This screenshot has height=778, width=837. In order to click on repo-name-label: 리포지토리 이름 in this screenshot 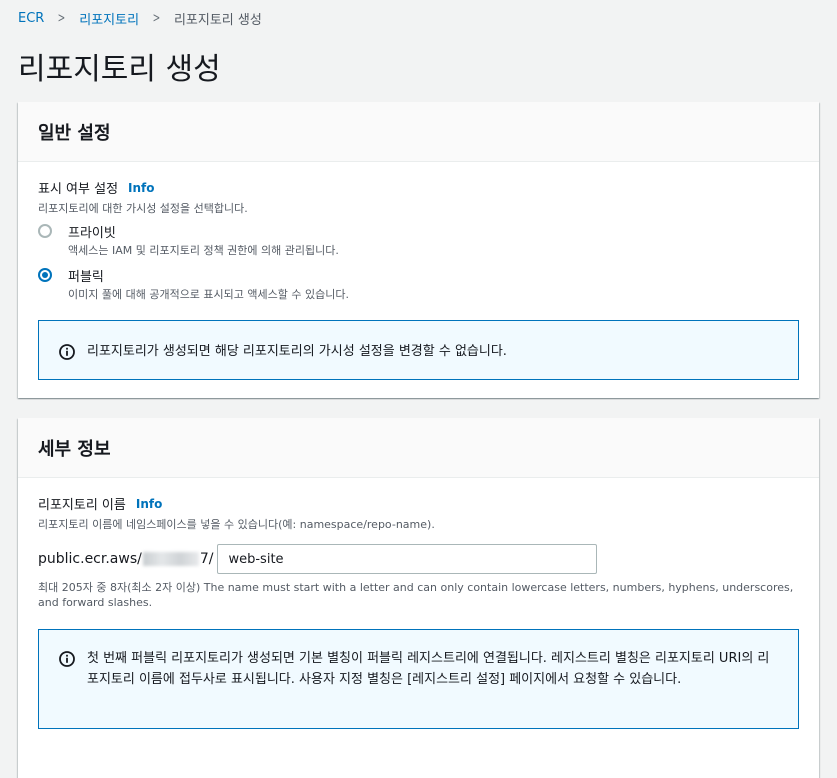, I will do `click(82, 505)`.